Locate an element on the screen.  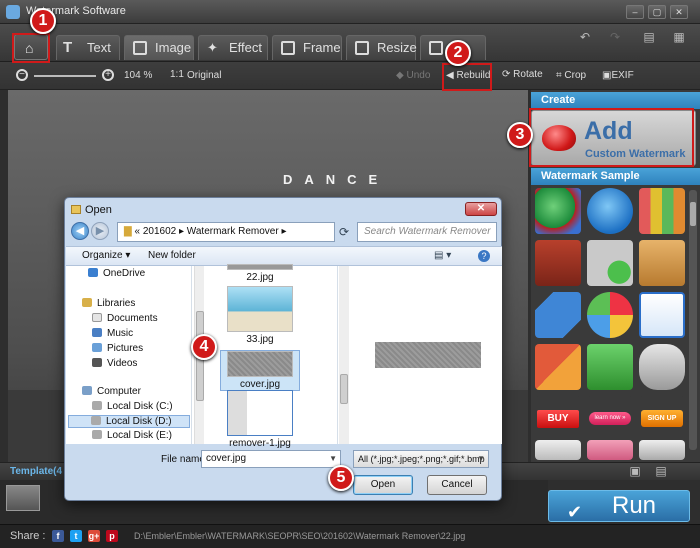
sign-pink-icon is located at coordinates (610, 450).